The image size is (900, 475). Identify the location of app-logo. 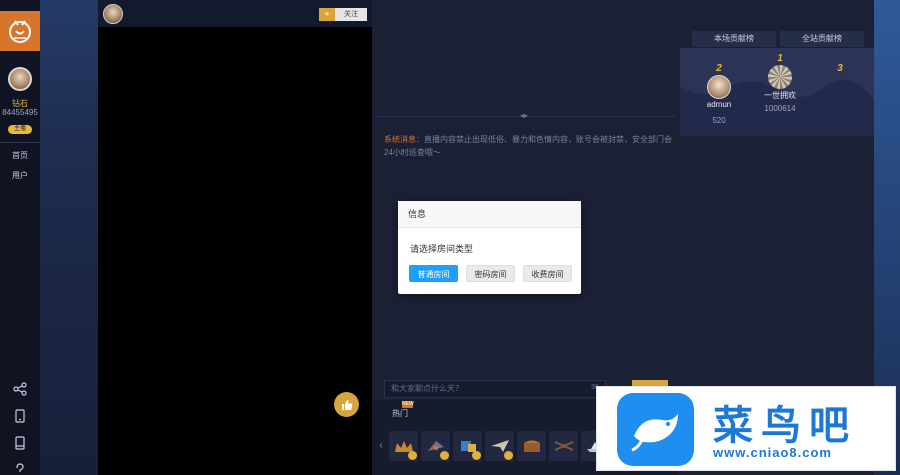
(20, 31).